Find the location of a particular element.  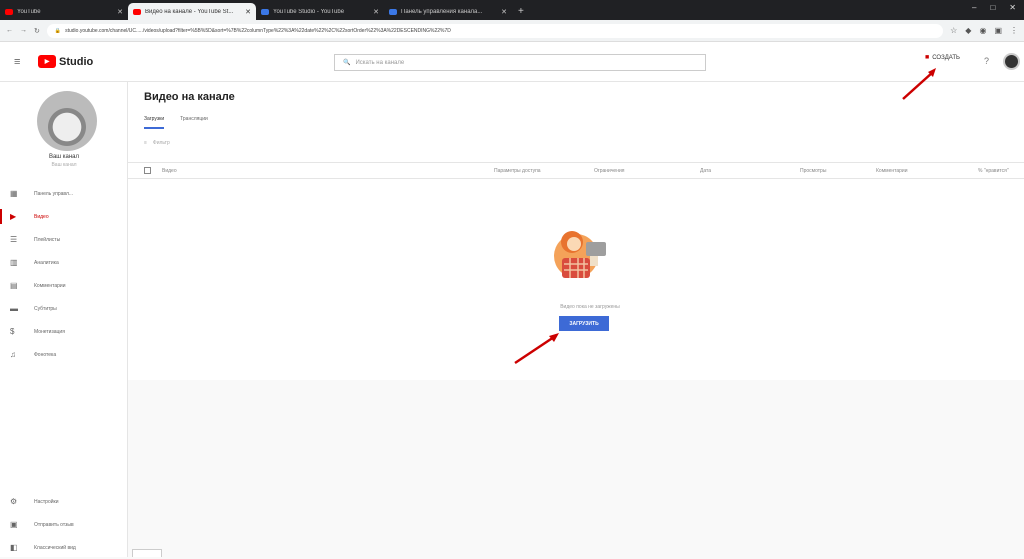

empty-state-illustration is located at coordinates (580, 254).